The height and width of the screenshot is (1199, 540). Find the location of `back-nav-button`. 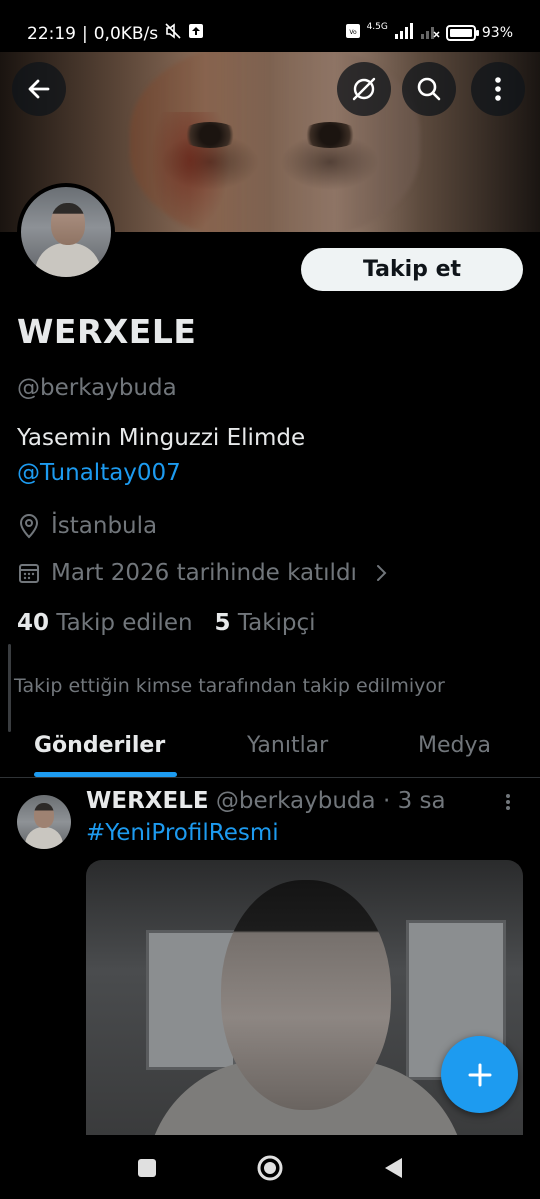

back-nav-button is located at coordinates (393, 1168).